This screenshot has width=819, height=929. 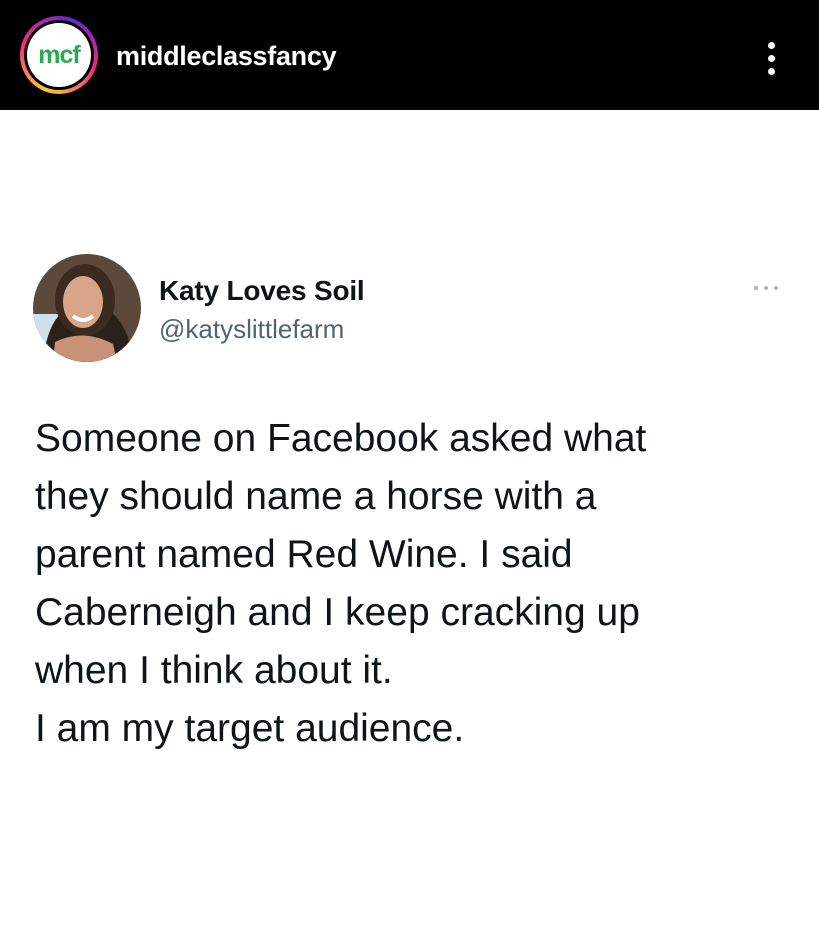 I want to click on mcf-logo: mcf, so click(x=59, y=55).